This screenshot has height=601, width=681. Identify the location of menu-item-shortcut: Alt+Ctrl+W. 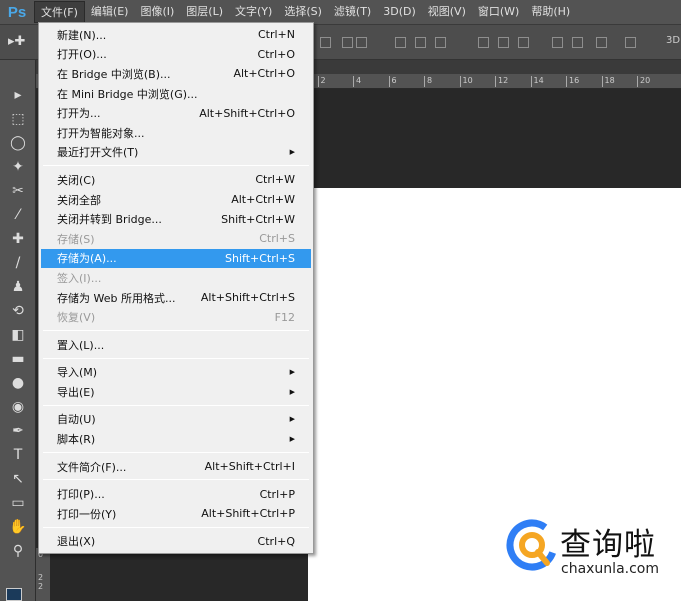
(263, 200).